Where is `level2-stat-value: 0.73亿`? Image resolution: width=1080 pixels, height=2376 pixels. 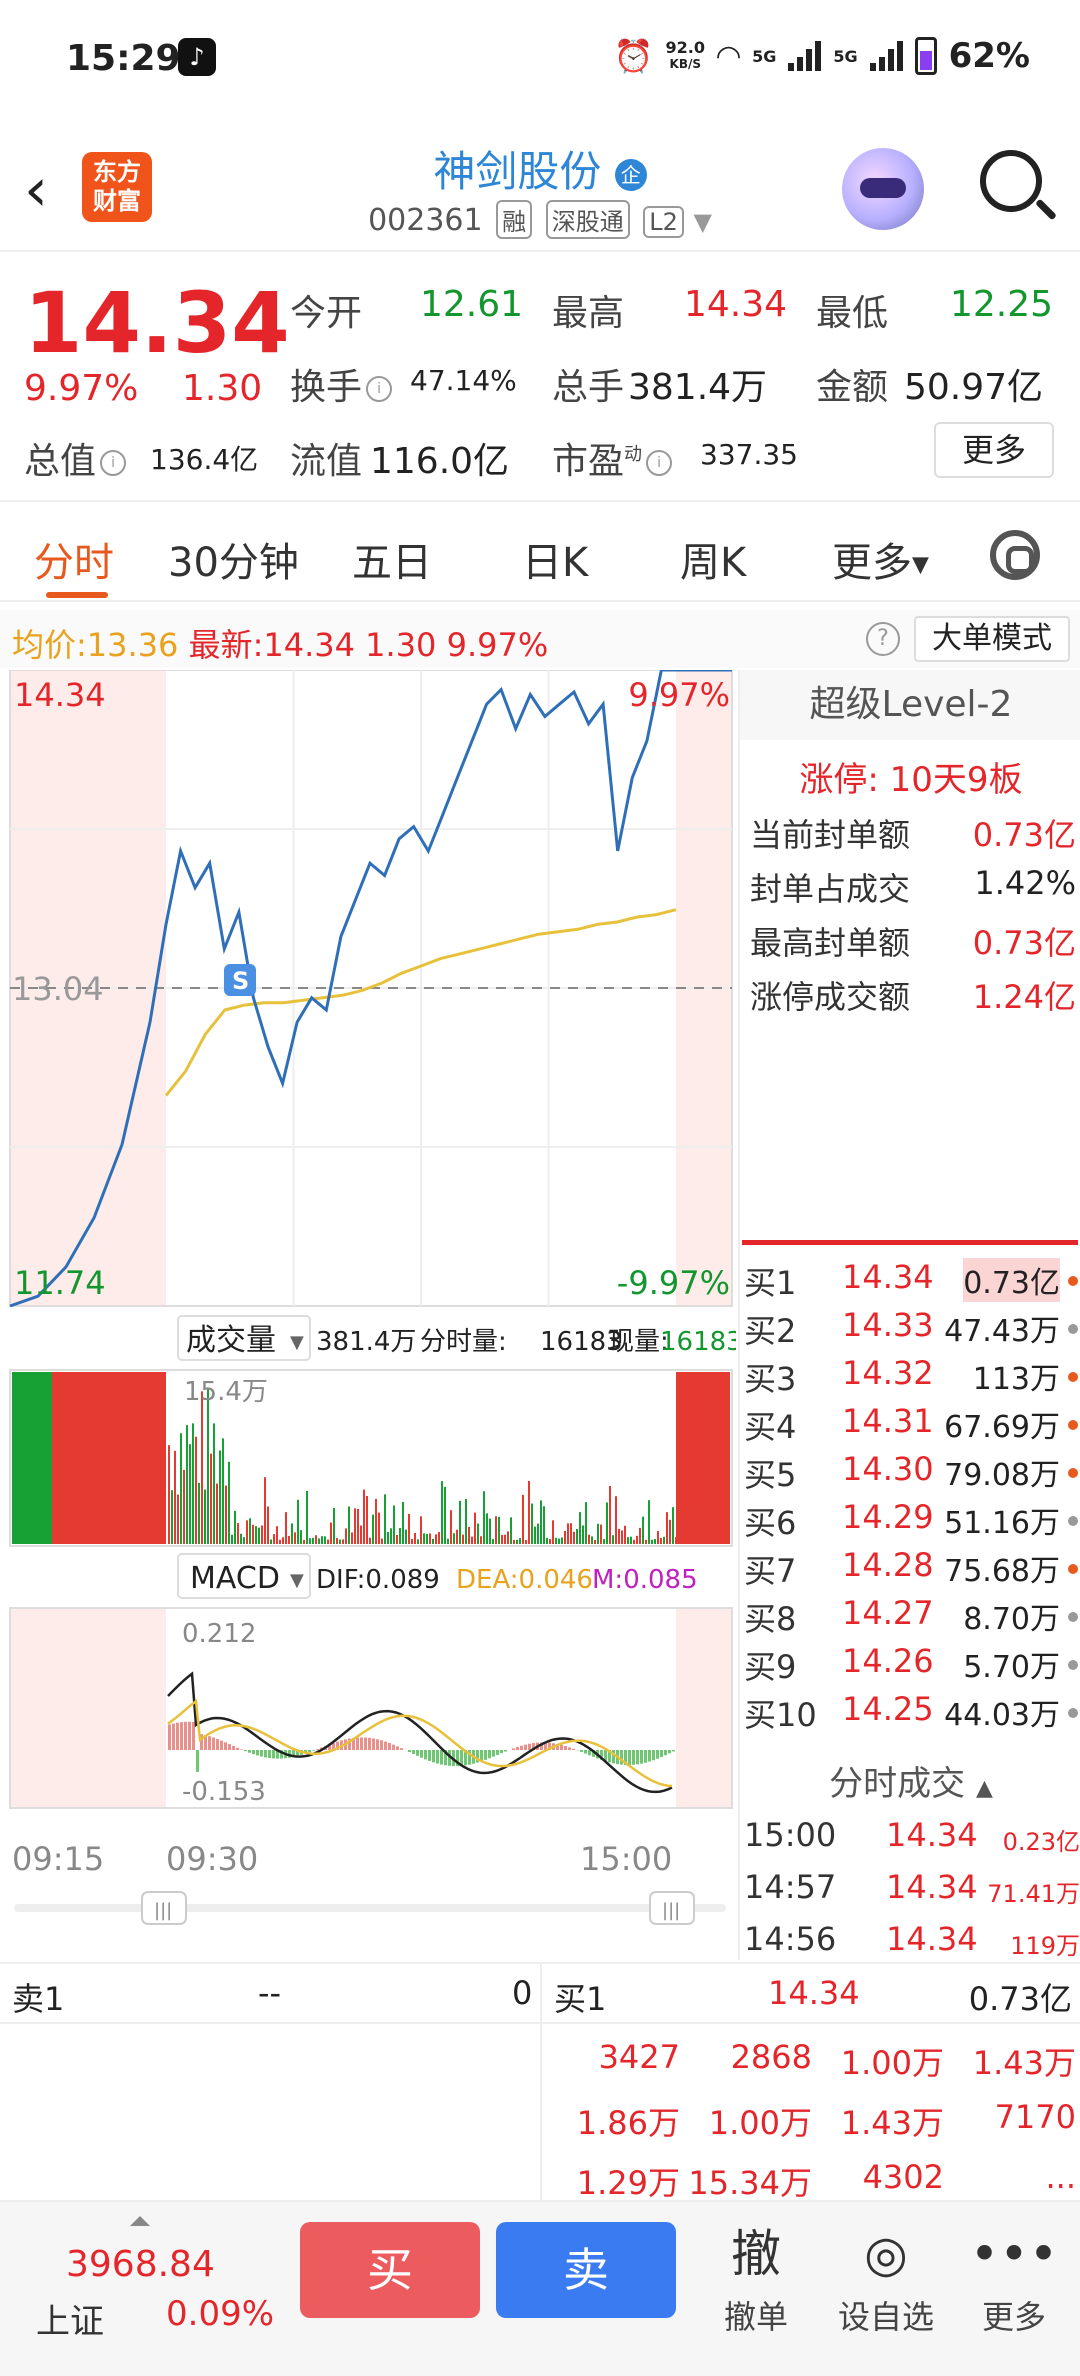
level2-stat-value: 0.73亿 is located at coordinates (1024, 943).